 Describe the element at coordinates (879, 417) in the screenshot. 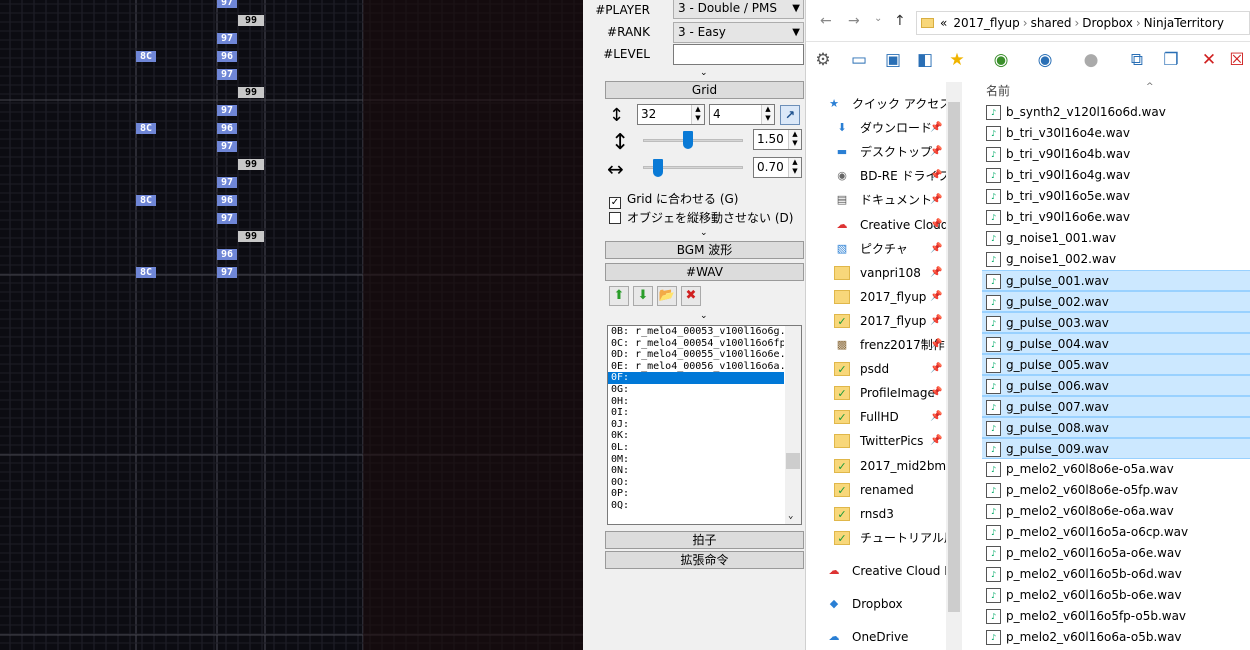

I see `nav-item: ✓ FullHD 📌` at that location.